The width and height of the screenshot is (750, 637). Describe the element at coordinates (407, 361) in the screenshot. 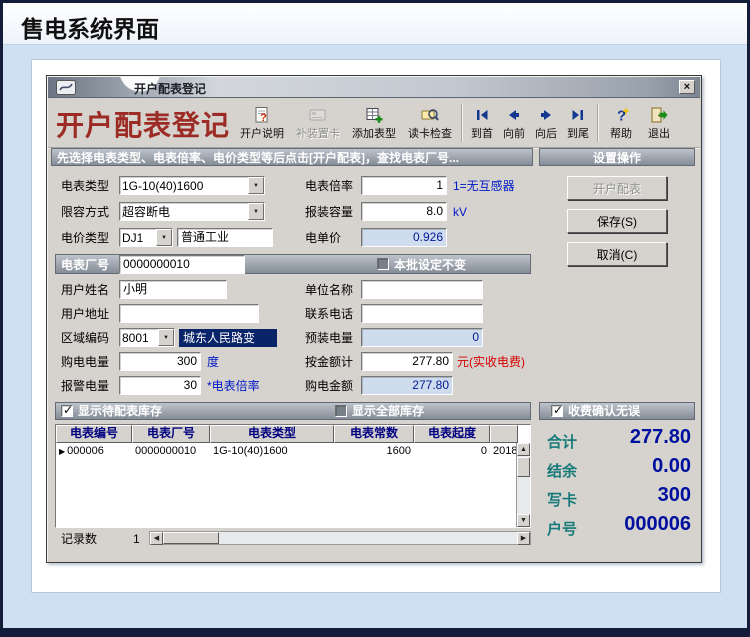

I see `amount-calc-input: 277.80` at that location.